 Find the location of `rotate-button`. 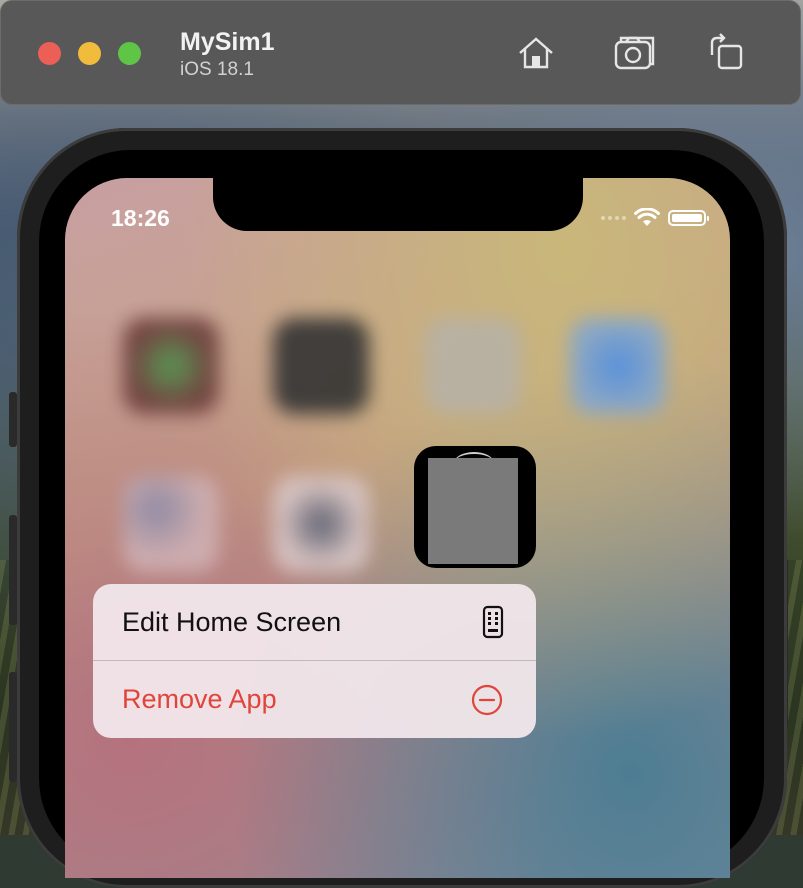

rotate-button is located at coordinates (726, 53).